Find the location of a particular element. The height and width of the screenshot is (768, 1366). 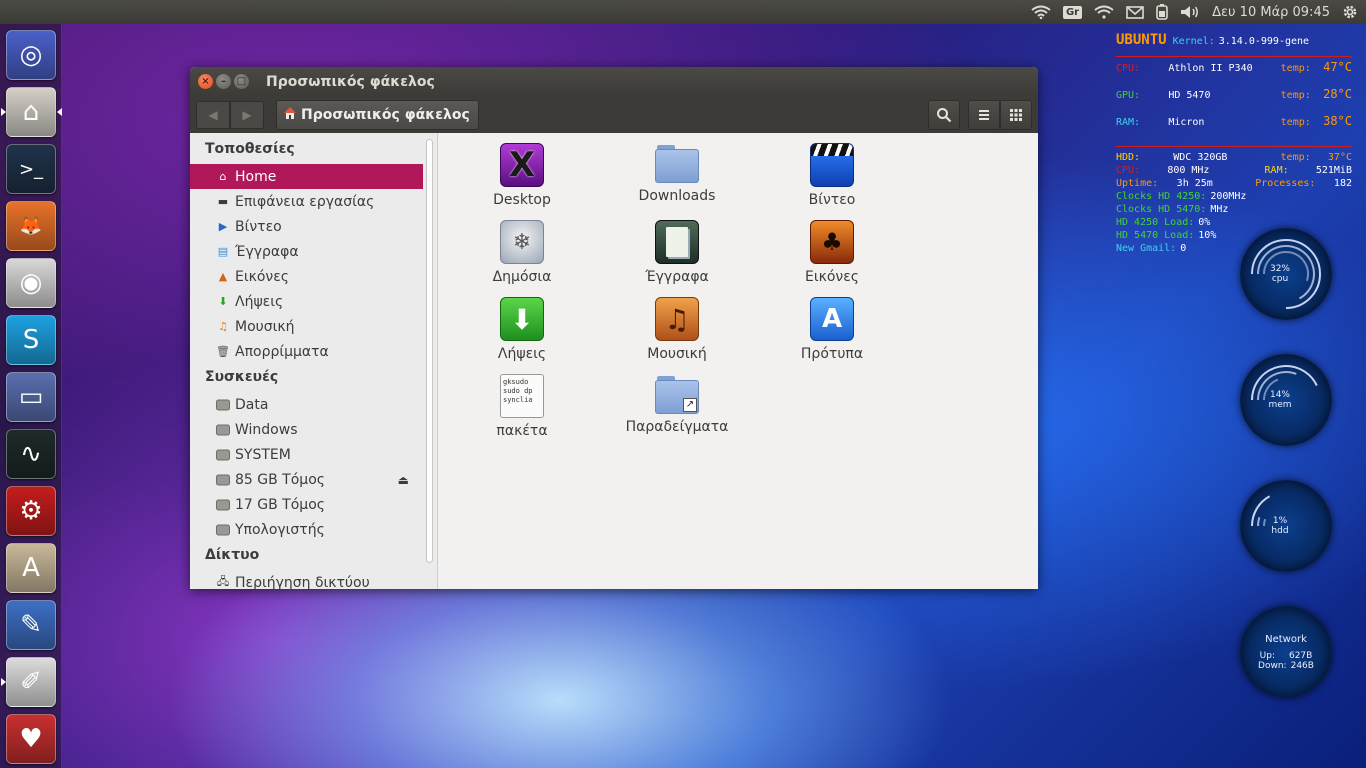

sidebar-item-downloads: ⬇ Λήψεις is located at coordinates (313, 301).